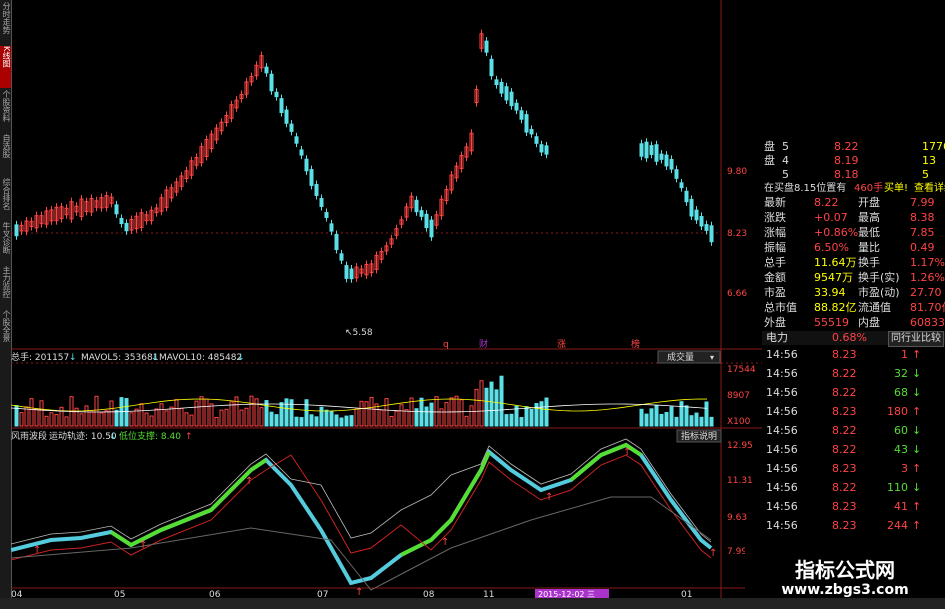  I want to click on quote-value-left: 33.94, so click(830, 292).